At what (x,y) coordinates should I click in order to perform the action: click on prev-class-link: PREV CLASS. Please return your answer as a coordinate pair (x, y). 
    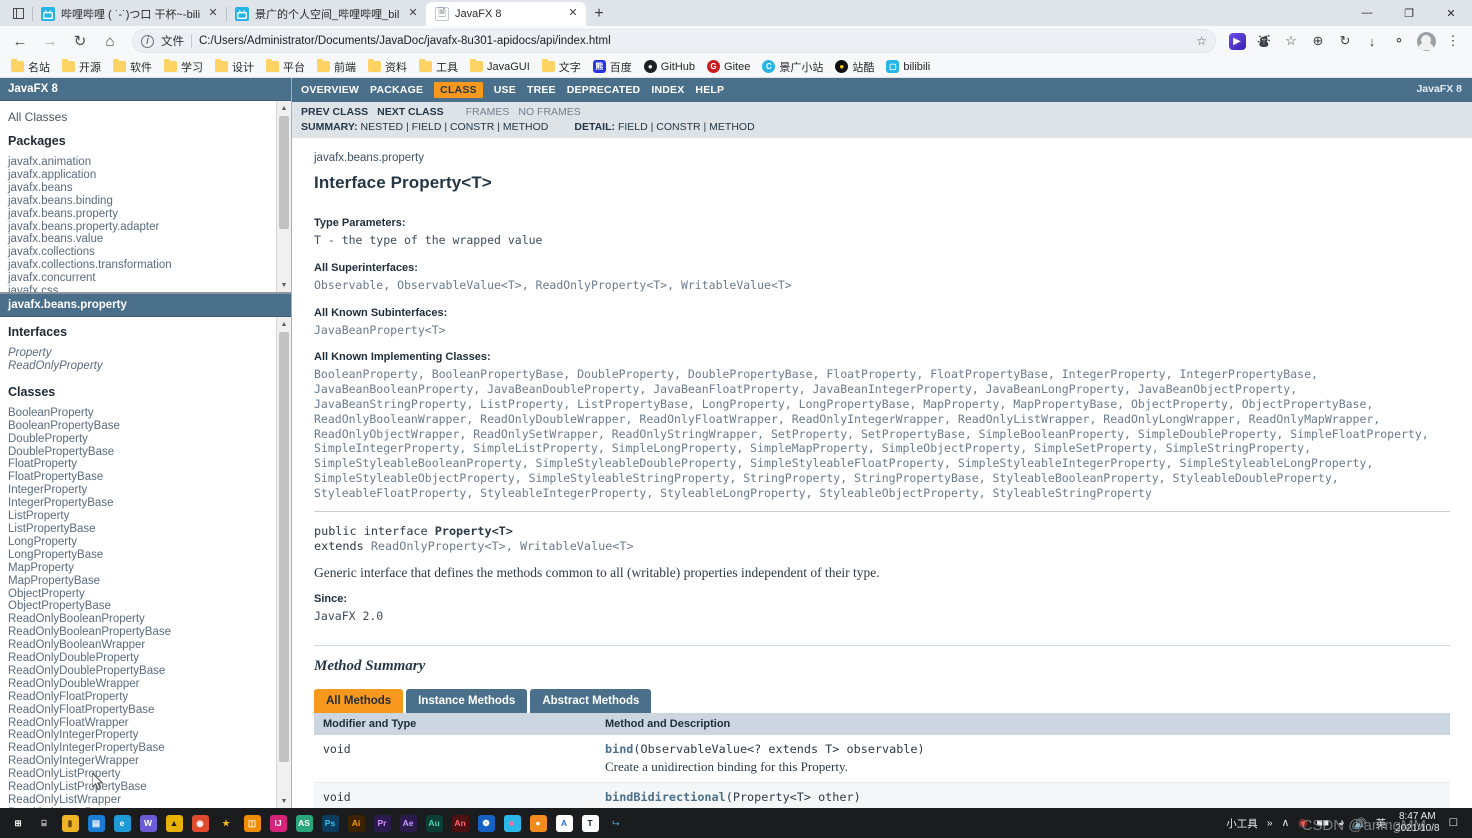
    Looking at the image, I should click on (334, 112).